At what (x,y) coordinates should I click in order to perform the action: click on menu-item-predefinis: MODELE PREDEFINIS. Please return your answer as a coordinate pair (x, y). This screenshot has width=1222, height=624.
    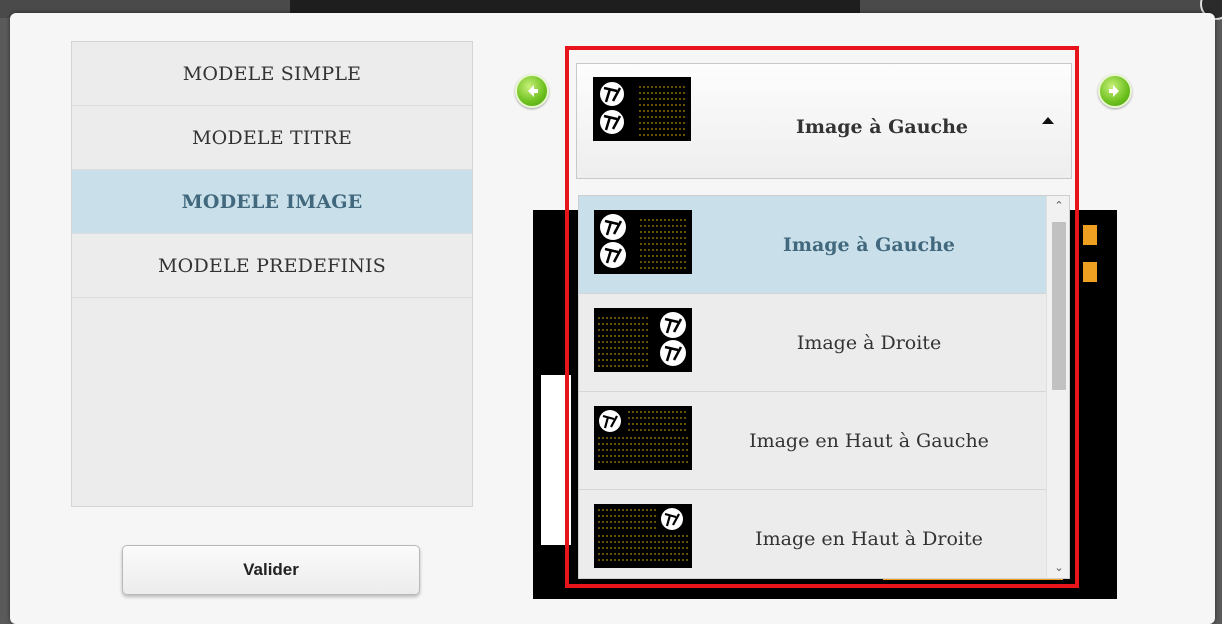
    Looking at the image, I should click on (272, 266).